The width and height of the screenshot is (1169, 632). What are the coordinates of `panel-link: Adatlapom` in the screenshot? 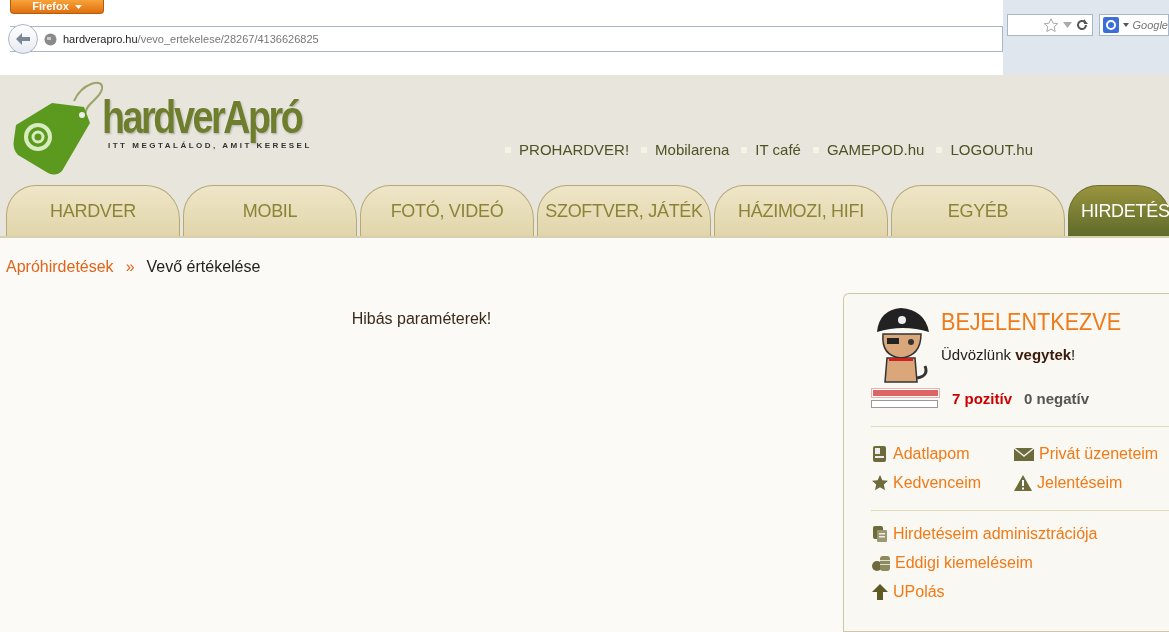 It's located at (942, 454).